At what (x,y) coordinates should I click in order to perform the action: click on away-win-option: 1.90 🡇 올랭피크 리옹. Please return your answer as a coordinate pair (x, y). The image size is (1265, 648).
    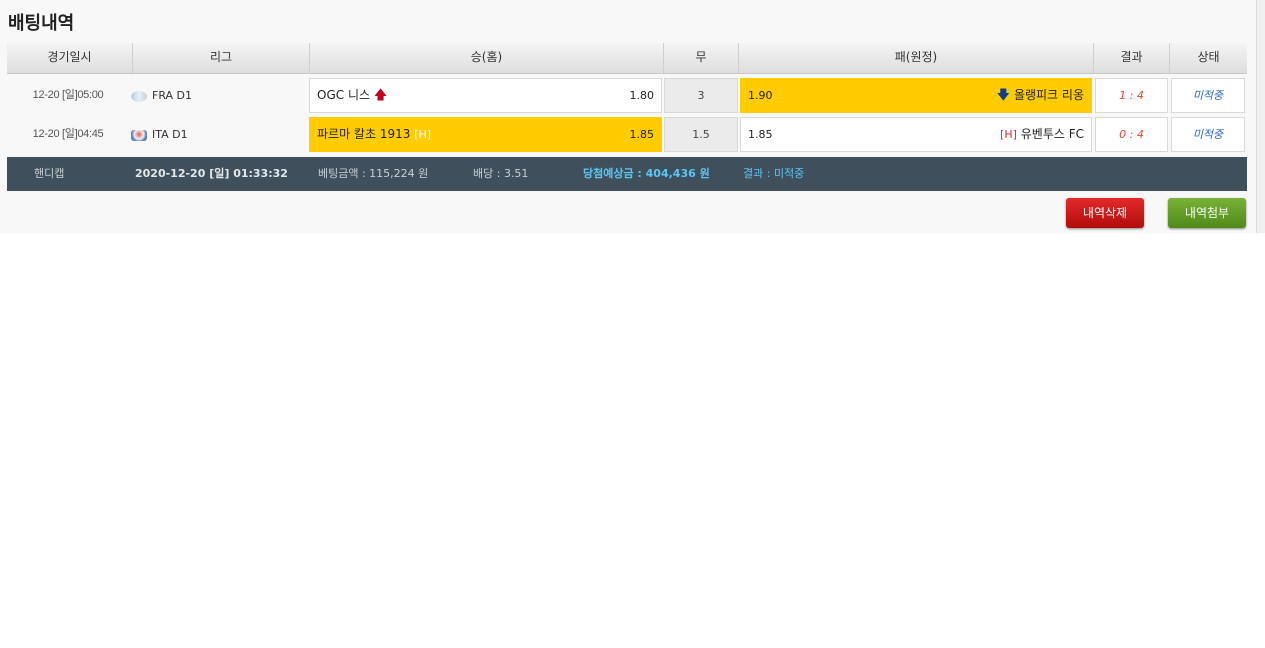
    Looking at the image, I should click on (916, 95).